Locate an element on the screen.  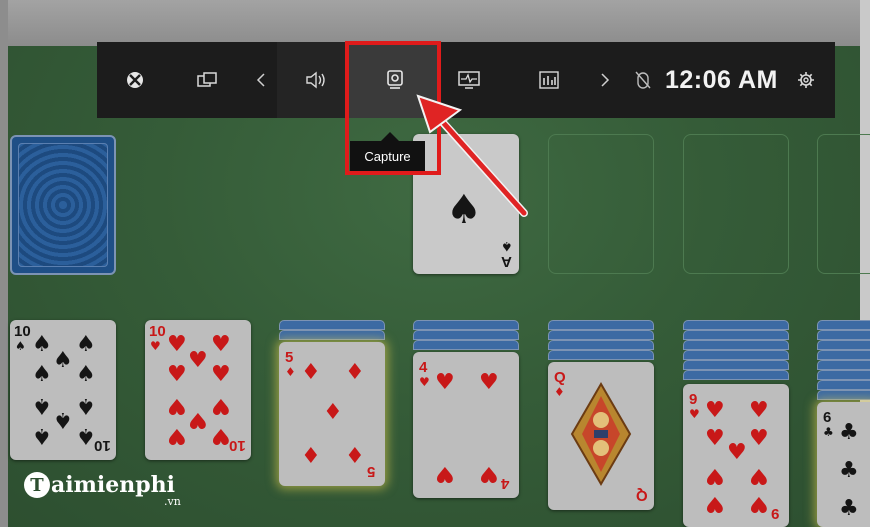
brand-tld: .vn is located at coordinates (172, 501).